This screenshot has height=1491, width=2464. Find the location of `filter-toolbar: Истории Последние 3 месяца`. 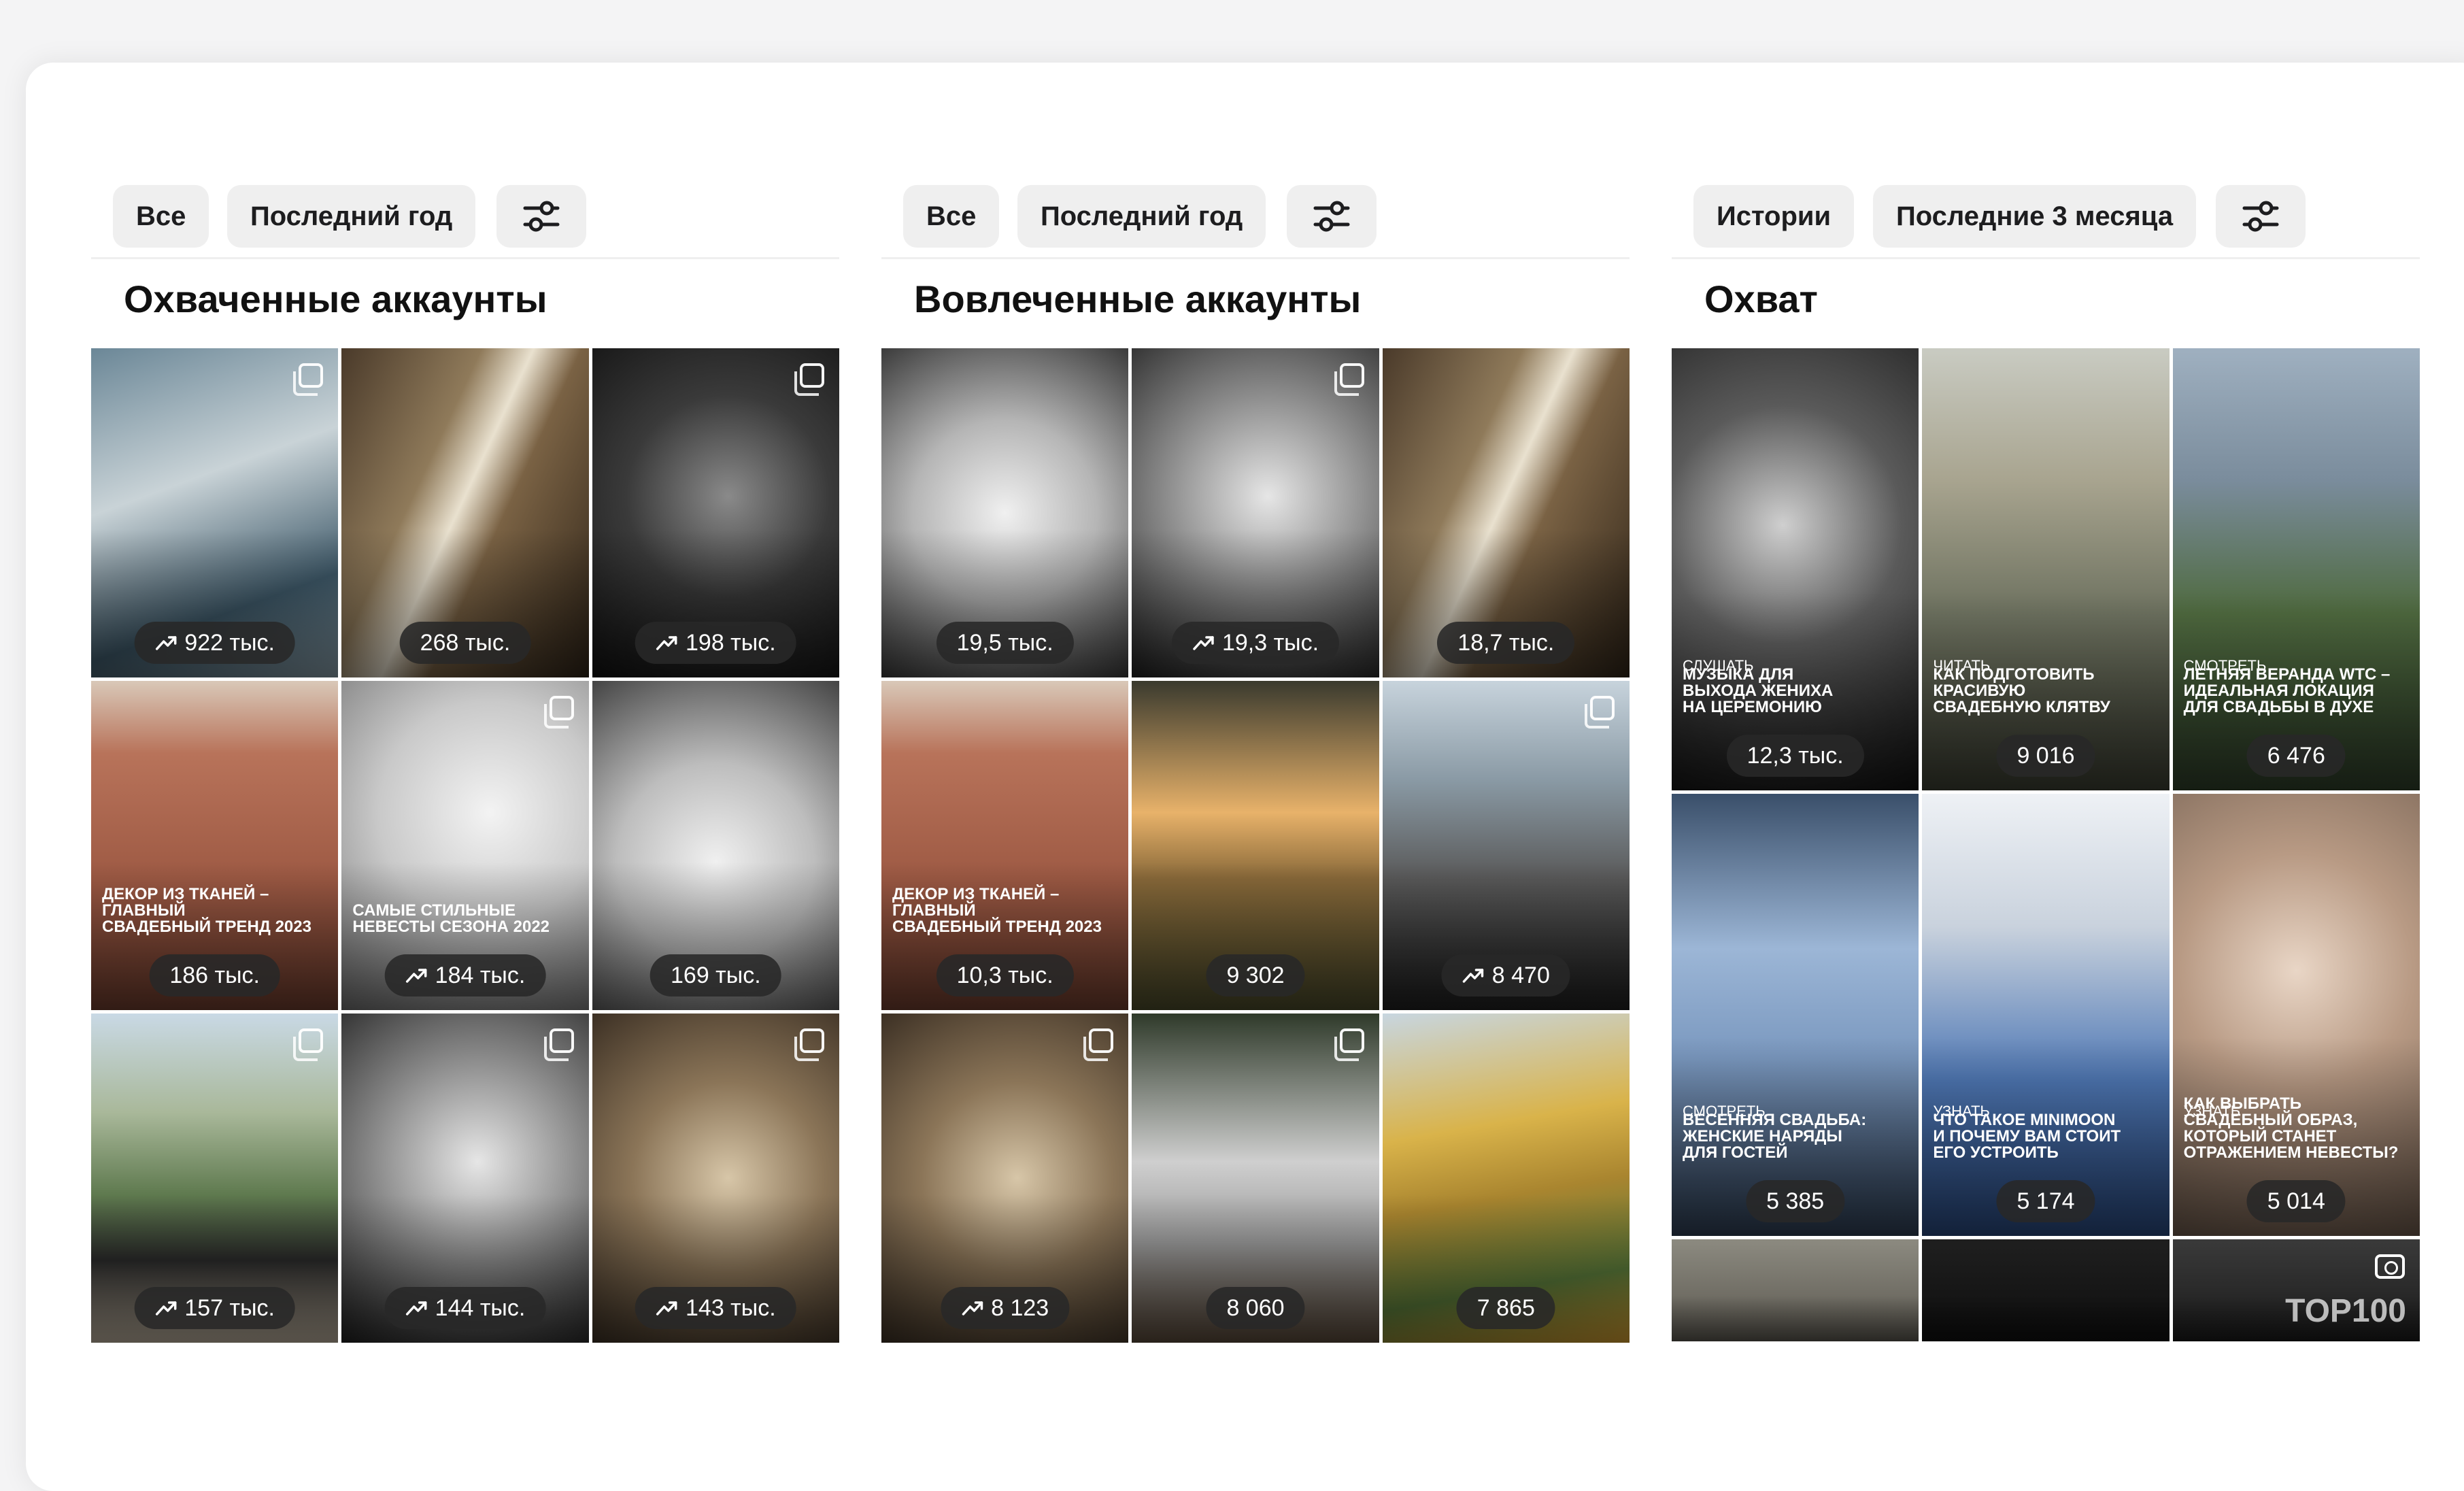

filter-toolbar: Истории Последние 3 месяца is located at coordinates (2046, 212).